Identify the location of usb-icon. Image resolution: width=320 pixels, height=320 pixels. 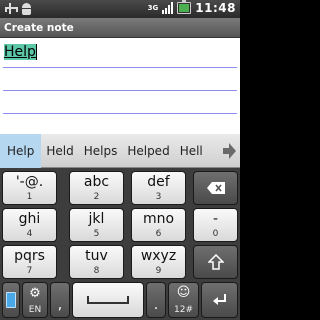
(10, 8).